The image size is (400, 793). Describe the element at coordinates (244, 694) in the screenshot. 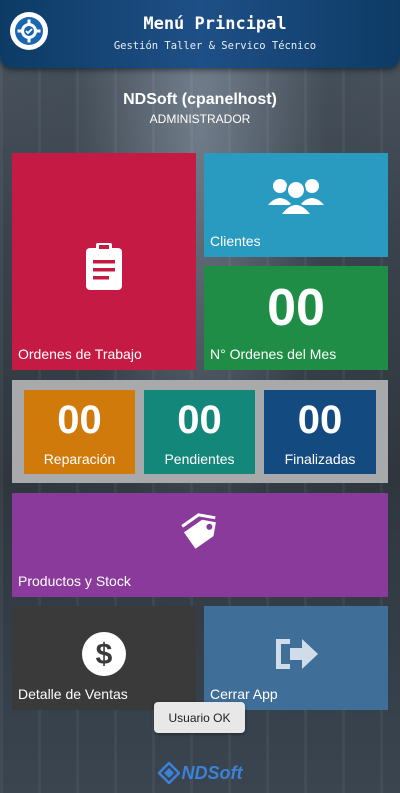

I see `cerrar-app-label: Cerrar App` at that location.